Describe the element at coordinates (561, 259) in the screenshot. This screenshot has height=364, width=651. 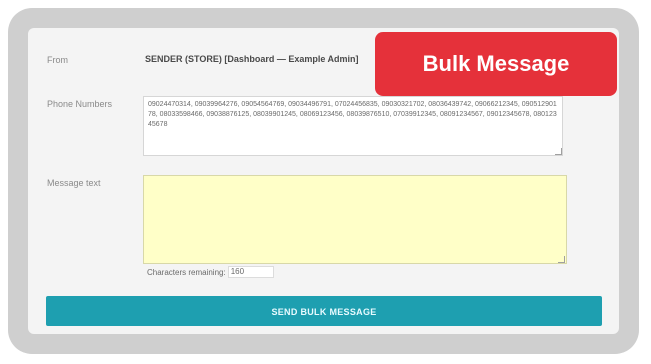
I see `message-resize-handle` at that location.